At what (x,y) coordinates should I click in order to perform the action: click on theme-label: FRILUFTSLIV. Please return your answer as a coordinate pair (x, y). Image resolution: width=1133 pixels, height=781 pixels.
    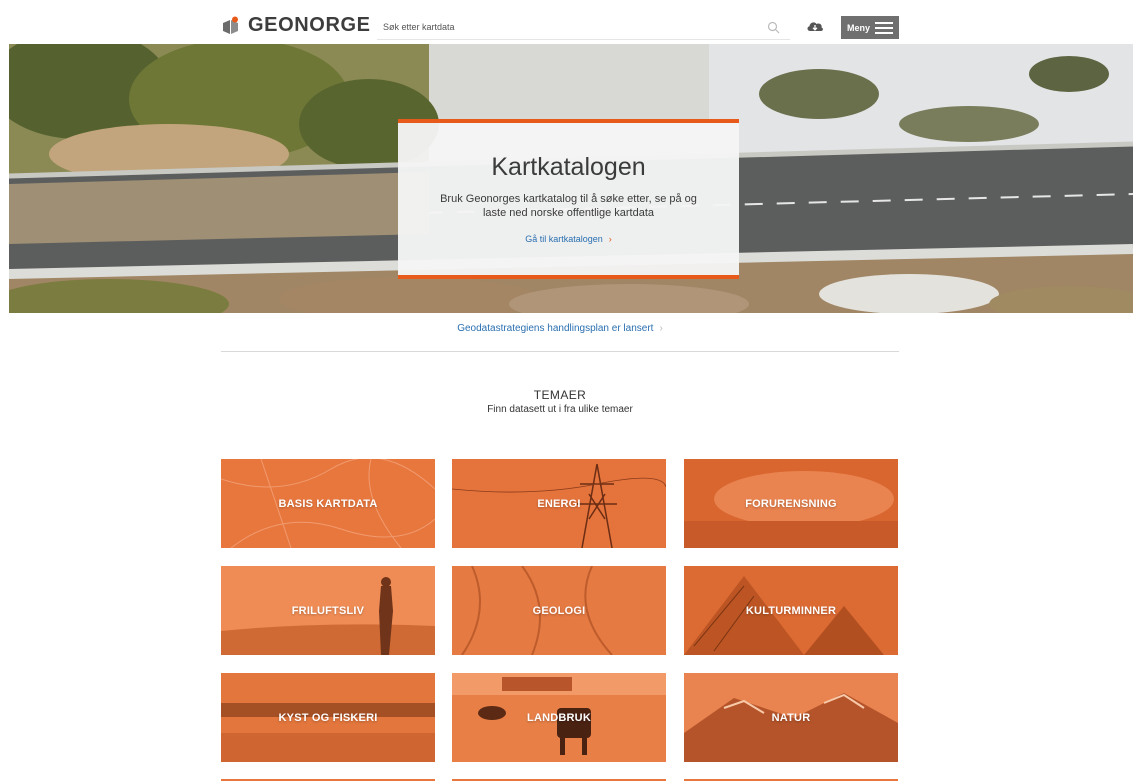
    Looking at the image, I should click on (328, 610).